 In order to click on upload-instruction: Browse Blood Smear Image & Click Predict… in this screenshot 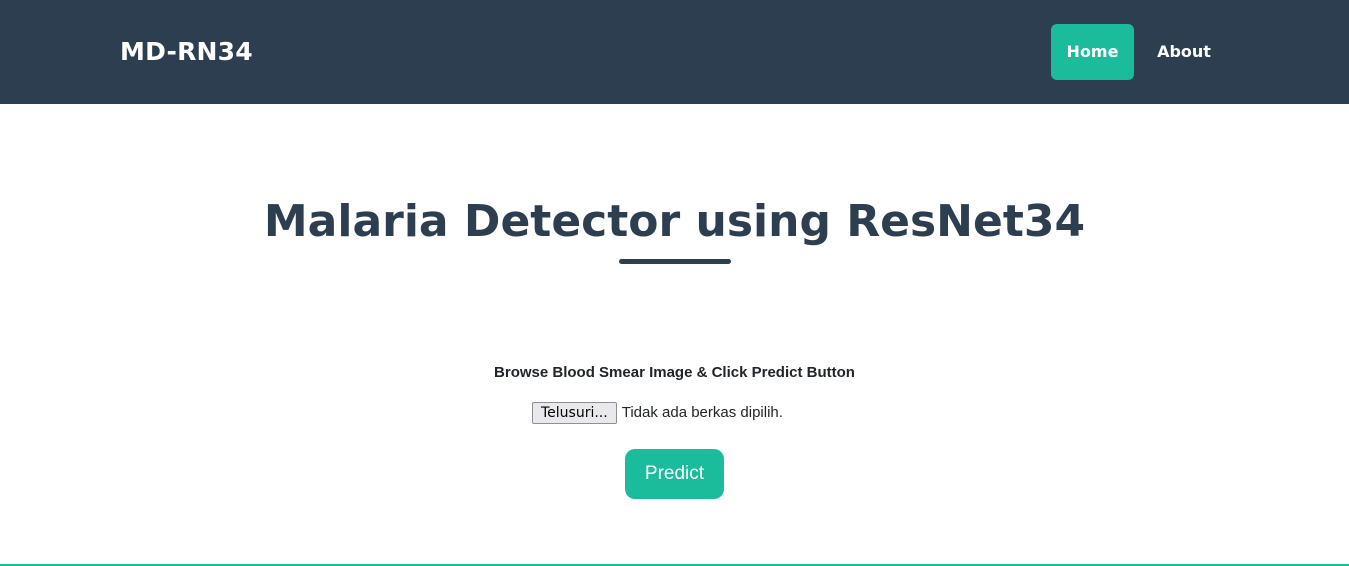, I will do `click(674, 372)`.